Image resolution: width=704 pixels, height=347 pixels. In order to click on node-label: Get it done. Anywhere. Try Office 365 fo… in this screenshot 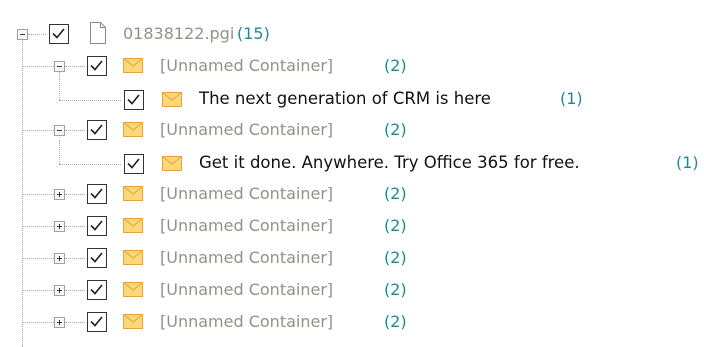, I will do `click(389, 162)`.